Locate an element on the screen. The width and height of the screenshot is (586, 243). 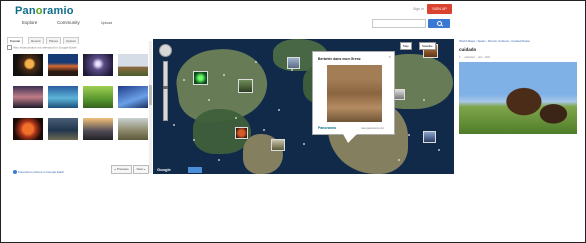
search-button is located at coordinates (439, 23).